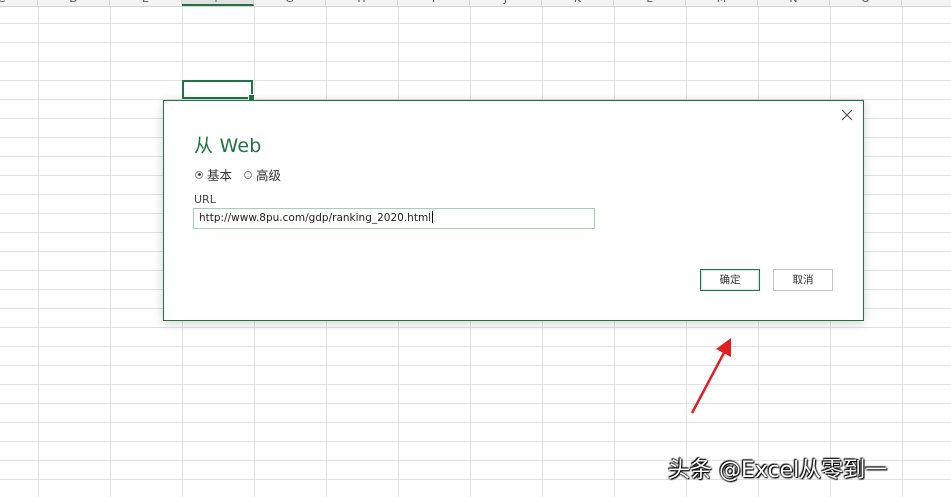 The height and width of the screenshot is (497, 951). I want to click on mode-radio-group: 基本 高级, so click(244, 174).